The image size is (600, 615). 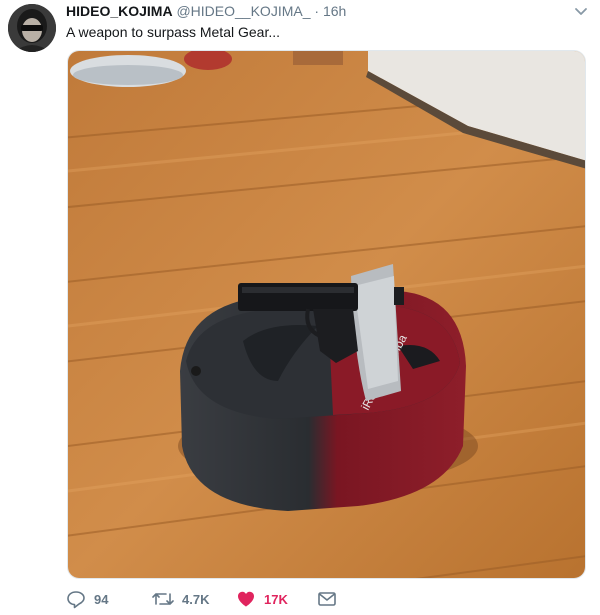 I want to click on heart-icon, so click(x=246, y=599).